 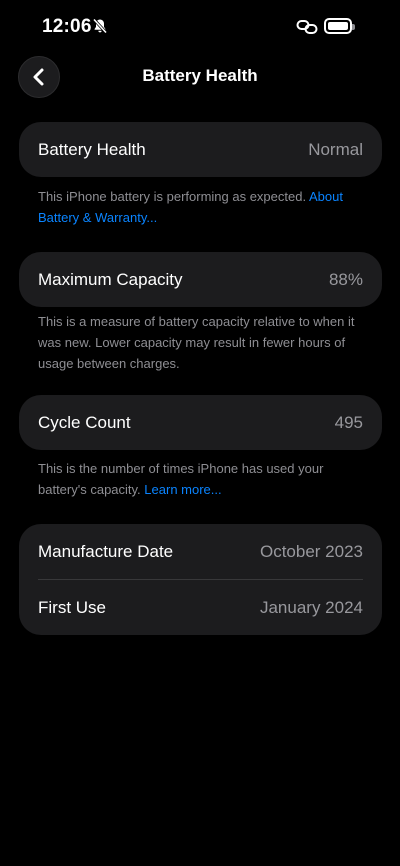 I want to click on cycle-count-value: 495, so click(x=348, y=422).